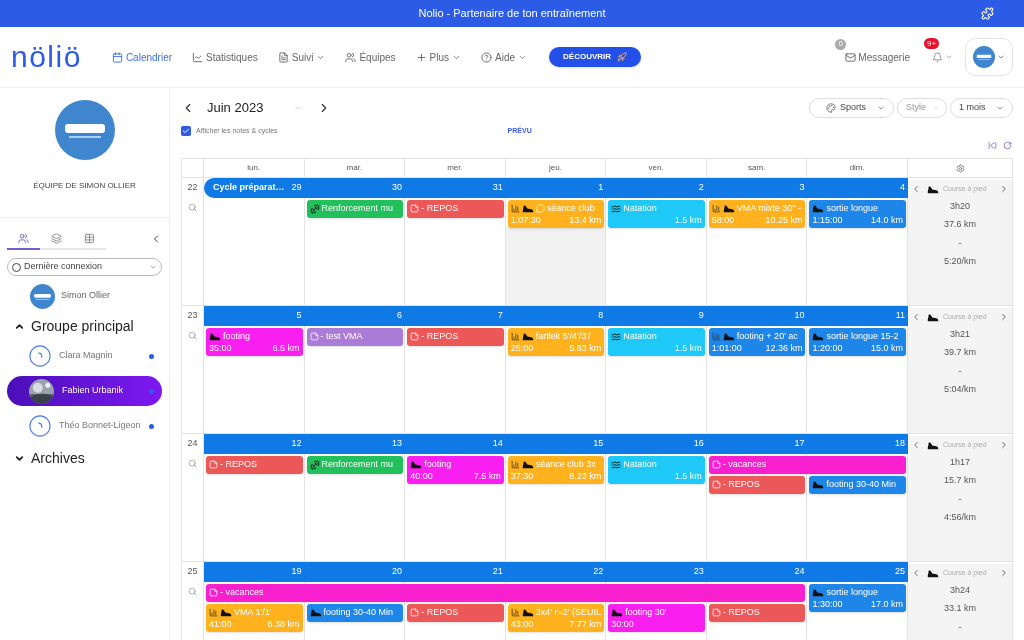 The height and width of the screenshot is (640, 1024). I want to click on day-number: 23, so click(698, 572).